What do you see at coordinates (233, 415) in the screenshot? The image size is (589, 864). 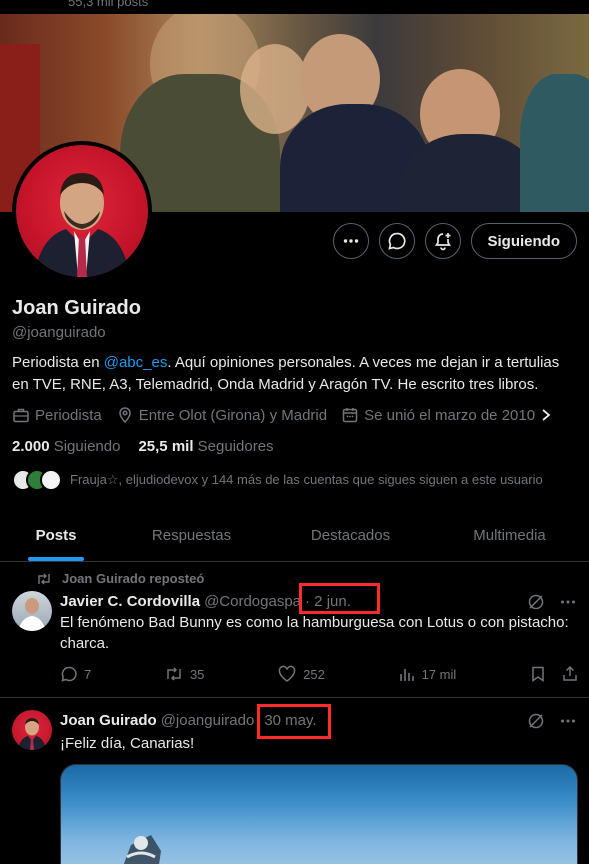 I see `location-label: Entre Olot (Girona) y Madrid` at bounding box center [233, 415].